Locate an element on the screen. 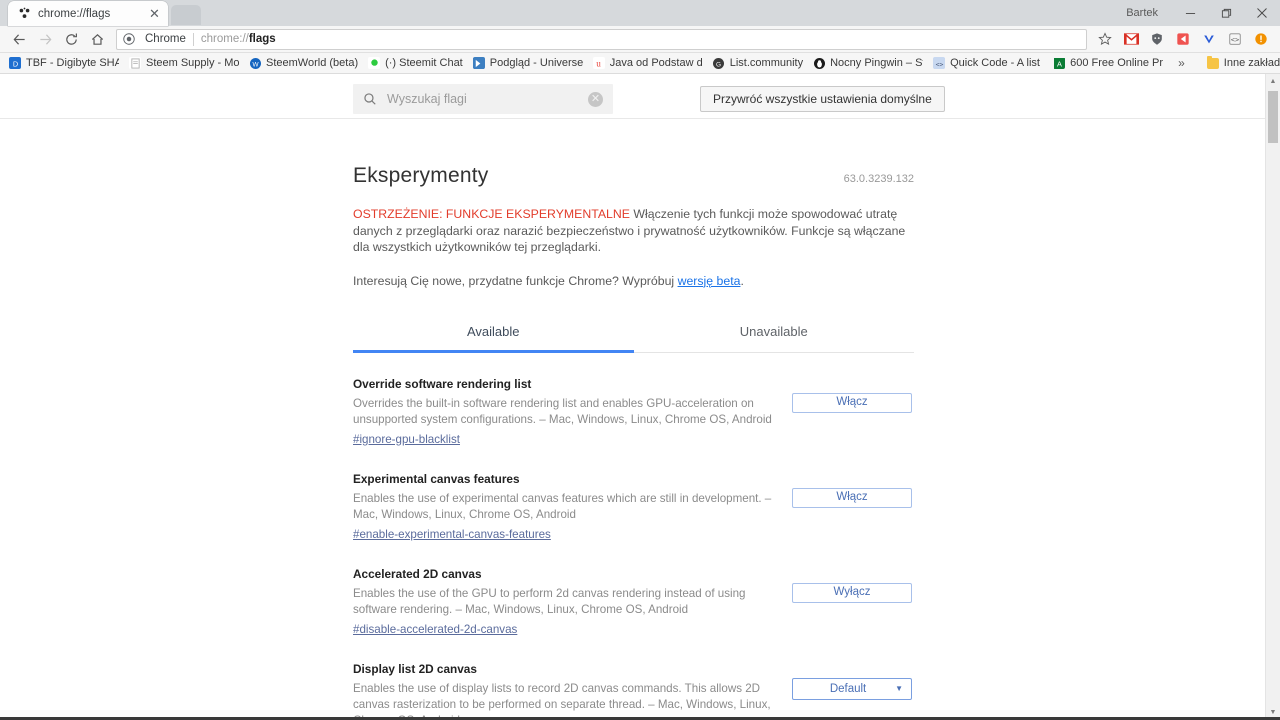 Image resolution: width=1280 pixels, height=720 pixels. bookmark-item: W SteemWorld (beta) is located at coordinates (303, 63).